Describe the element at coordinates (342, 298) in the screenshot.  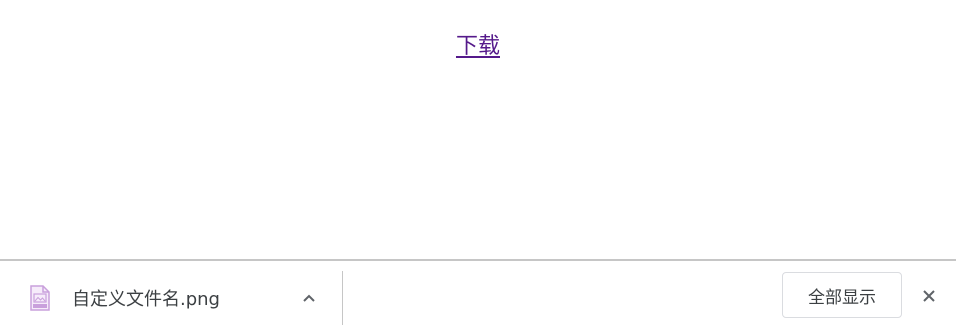
I see `shelf-divider` at that location.